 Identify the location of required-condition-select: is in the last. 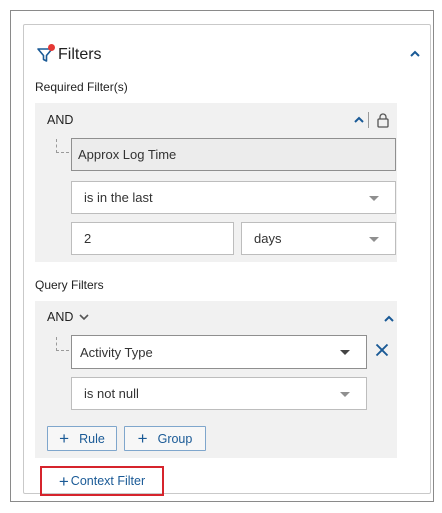
(233, 197).